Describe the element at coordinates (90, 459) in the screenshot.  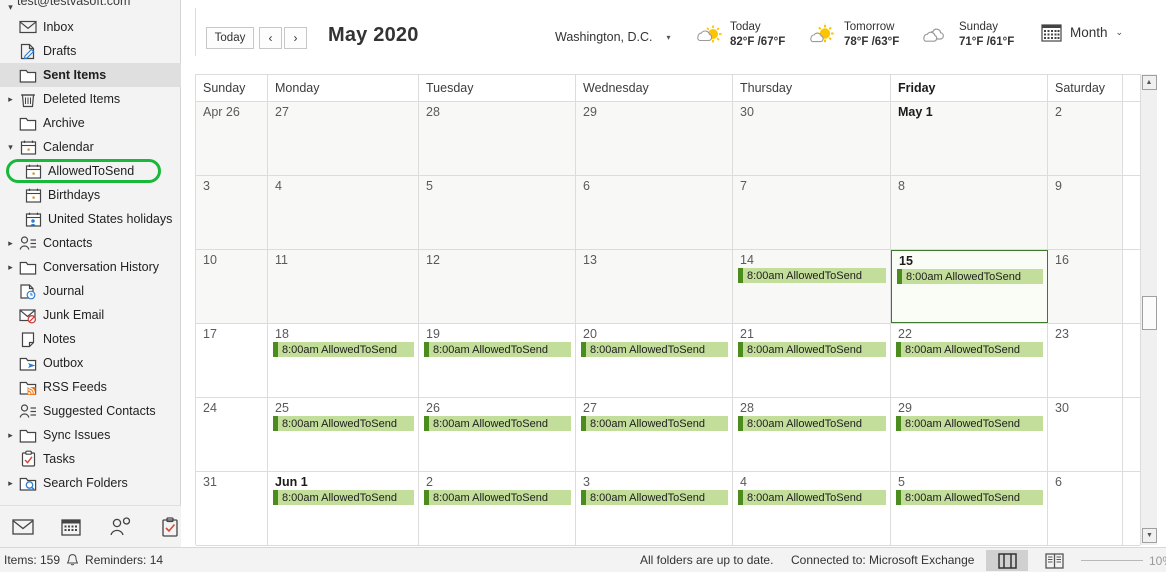
I see `sidebar-item-tasks: ▸Tasks` at that location.